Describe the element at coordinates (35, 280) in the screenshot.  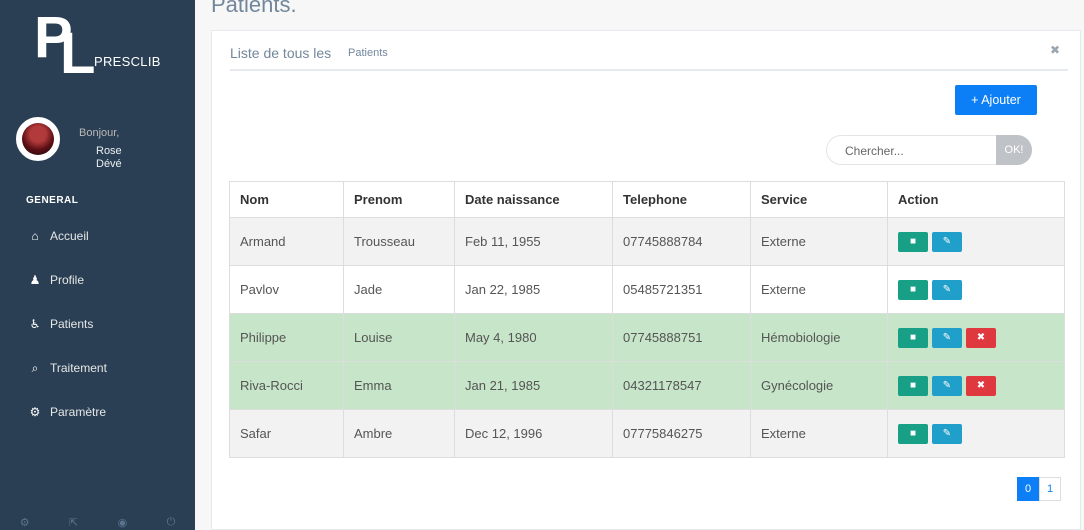
I see `user-icon: ♟` at that location.